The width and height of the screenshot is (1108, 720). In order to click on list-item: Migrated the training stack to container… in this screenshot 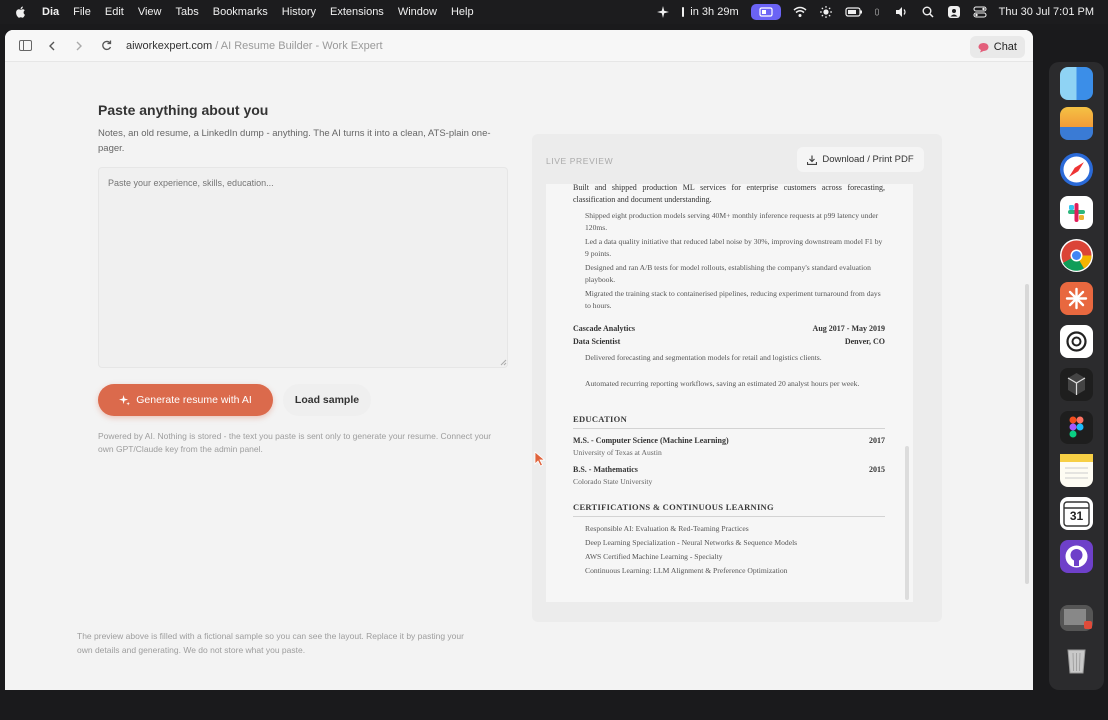, I will do `click(733, 299)`.